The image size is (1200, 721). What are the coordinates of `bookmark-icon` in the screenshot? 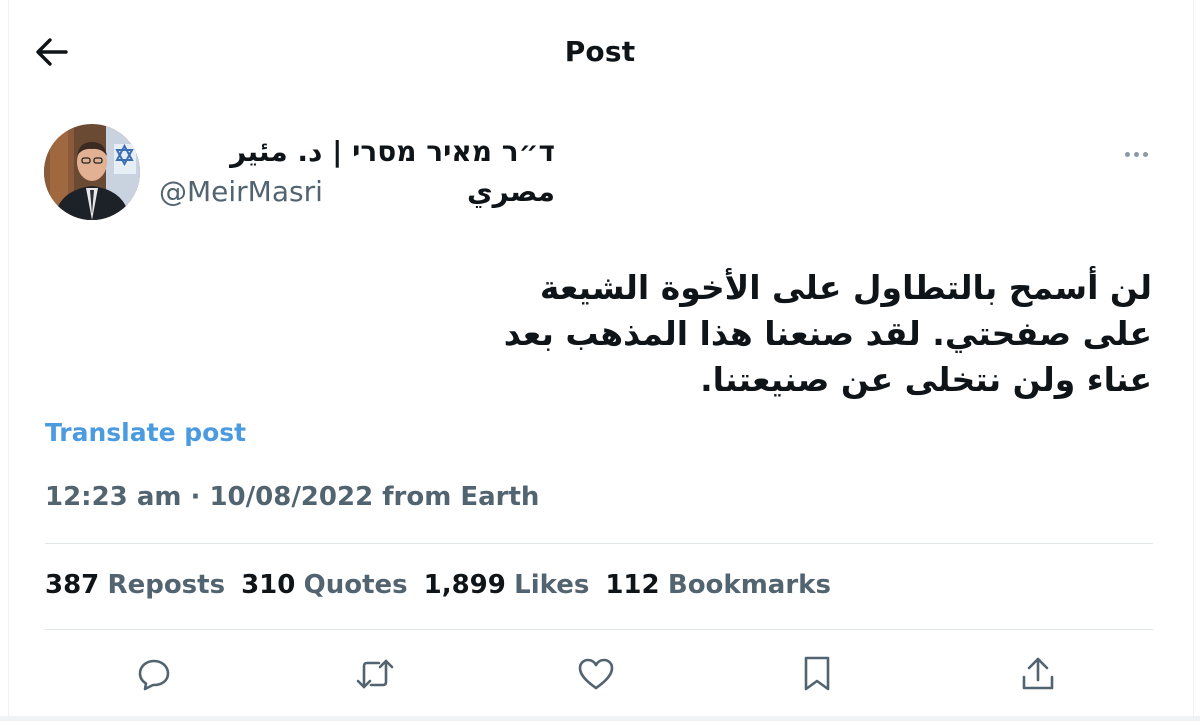 It's located at (817, 673).